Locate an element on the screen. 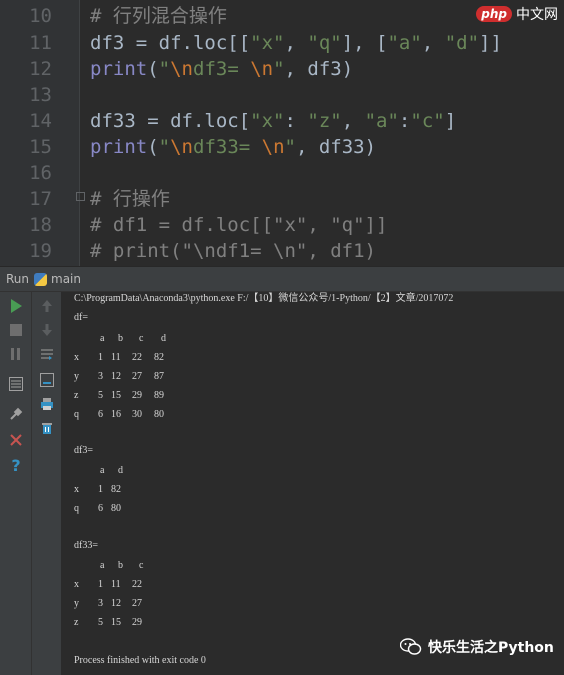 The height and width of the screenshot is (675, 564). code-line: # 行列混合操作 is located at coordinates (158, 16).